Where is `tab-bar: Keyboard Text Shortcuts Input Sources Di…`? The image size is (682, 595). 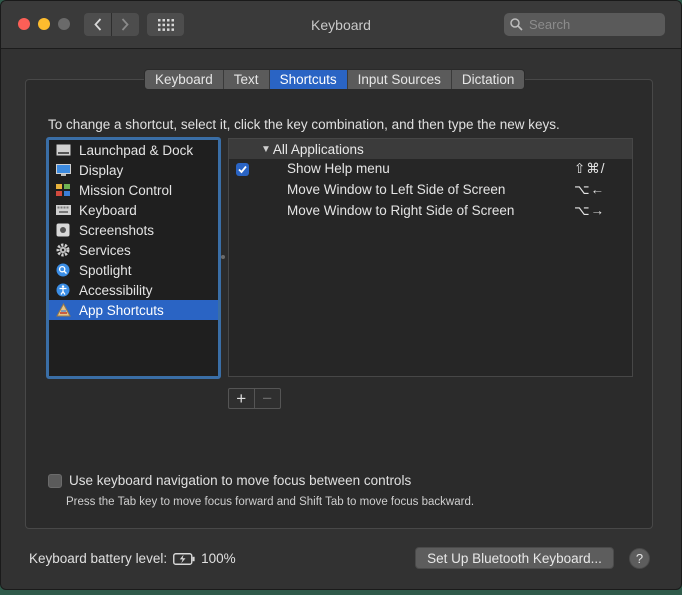
tab-bar: Keyboard Text Shortcuts Input Sources Di… is located at coordinates (335, 79).